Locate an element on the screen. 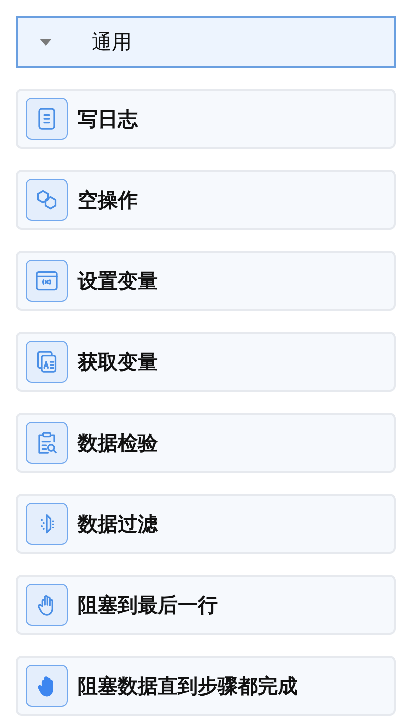 This screenshot has height=728, width=410. step-label: 阻塞数据直到步骤都完成 is located at coordinates (188, 686).